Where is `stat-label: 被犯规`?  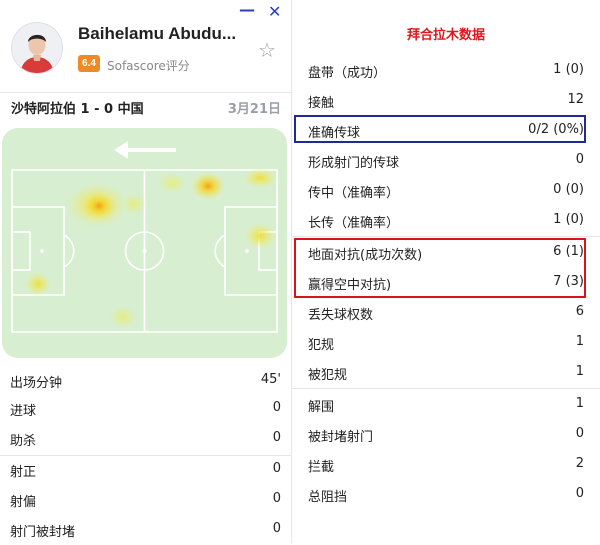 stat-label: 被犯规 is located at coordinates (328, 375).